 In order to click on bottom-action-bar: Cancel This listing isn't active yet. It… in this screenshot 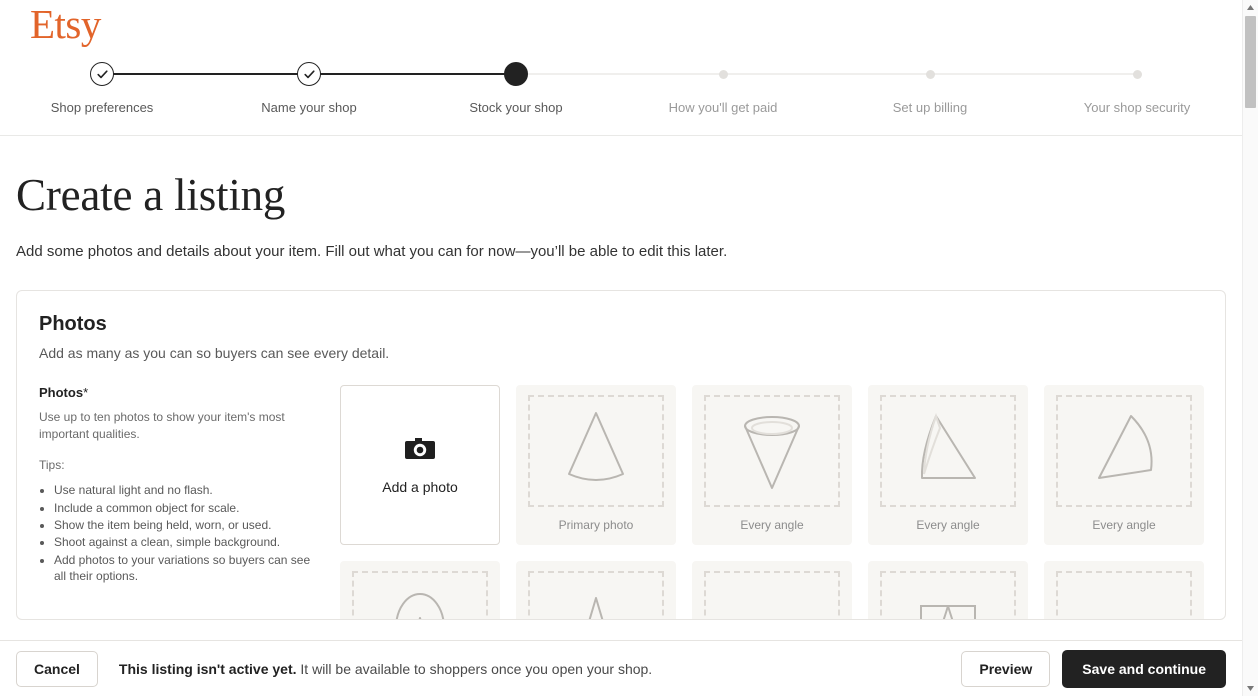, I will do `click(621, 668)`.